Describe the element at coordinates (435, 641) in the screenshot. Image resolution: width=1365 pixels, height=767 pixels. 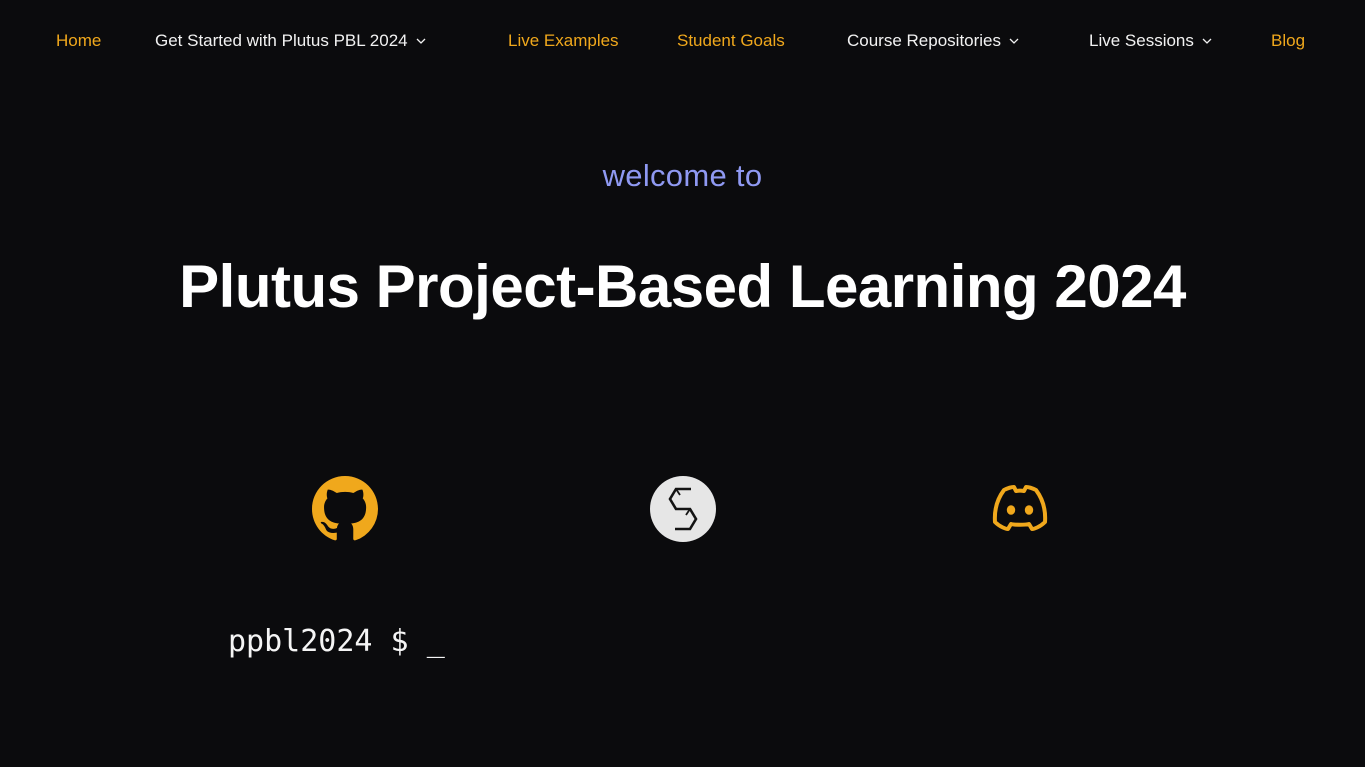
I see `terminal-cursor: _` at that location.